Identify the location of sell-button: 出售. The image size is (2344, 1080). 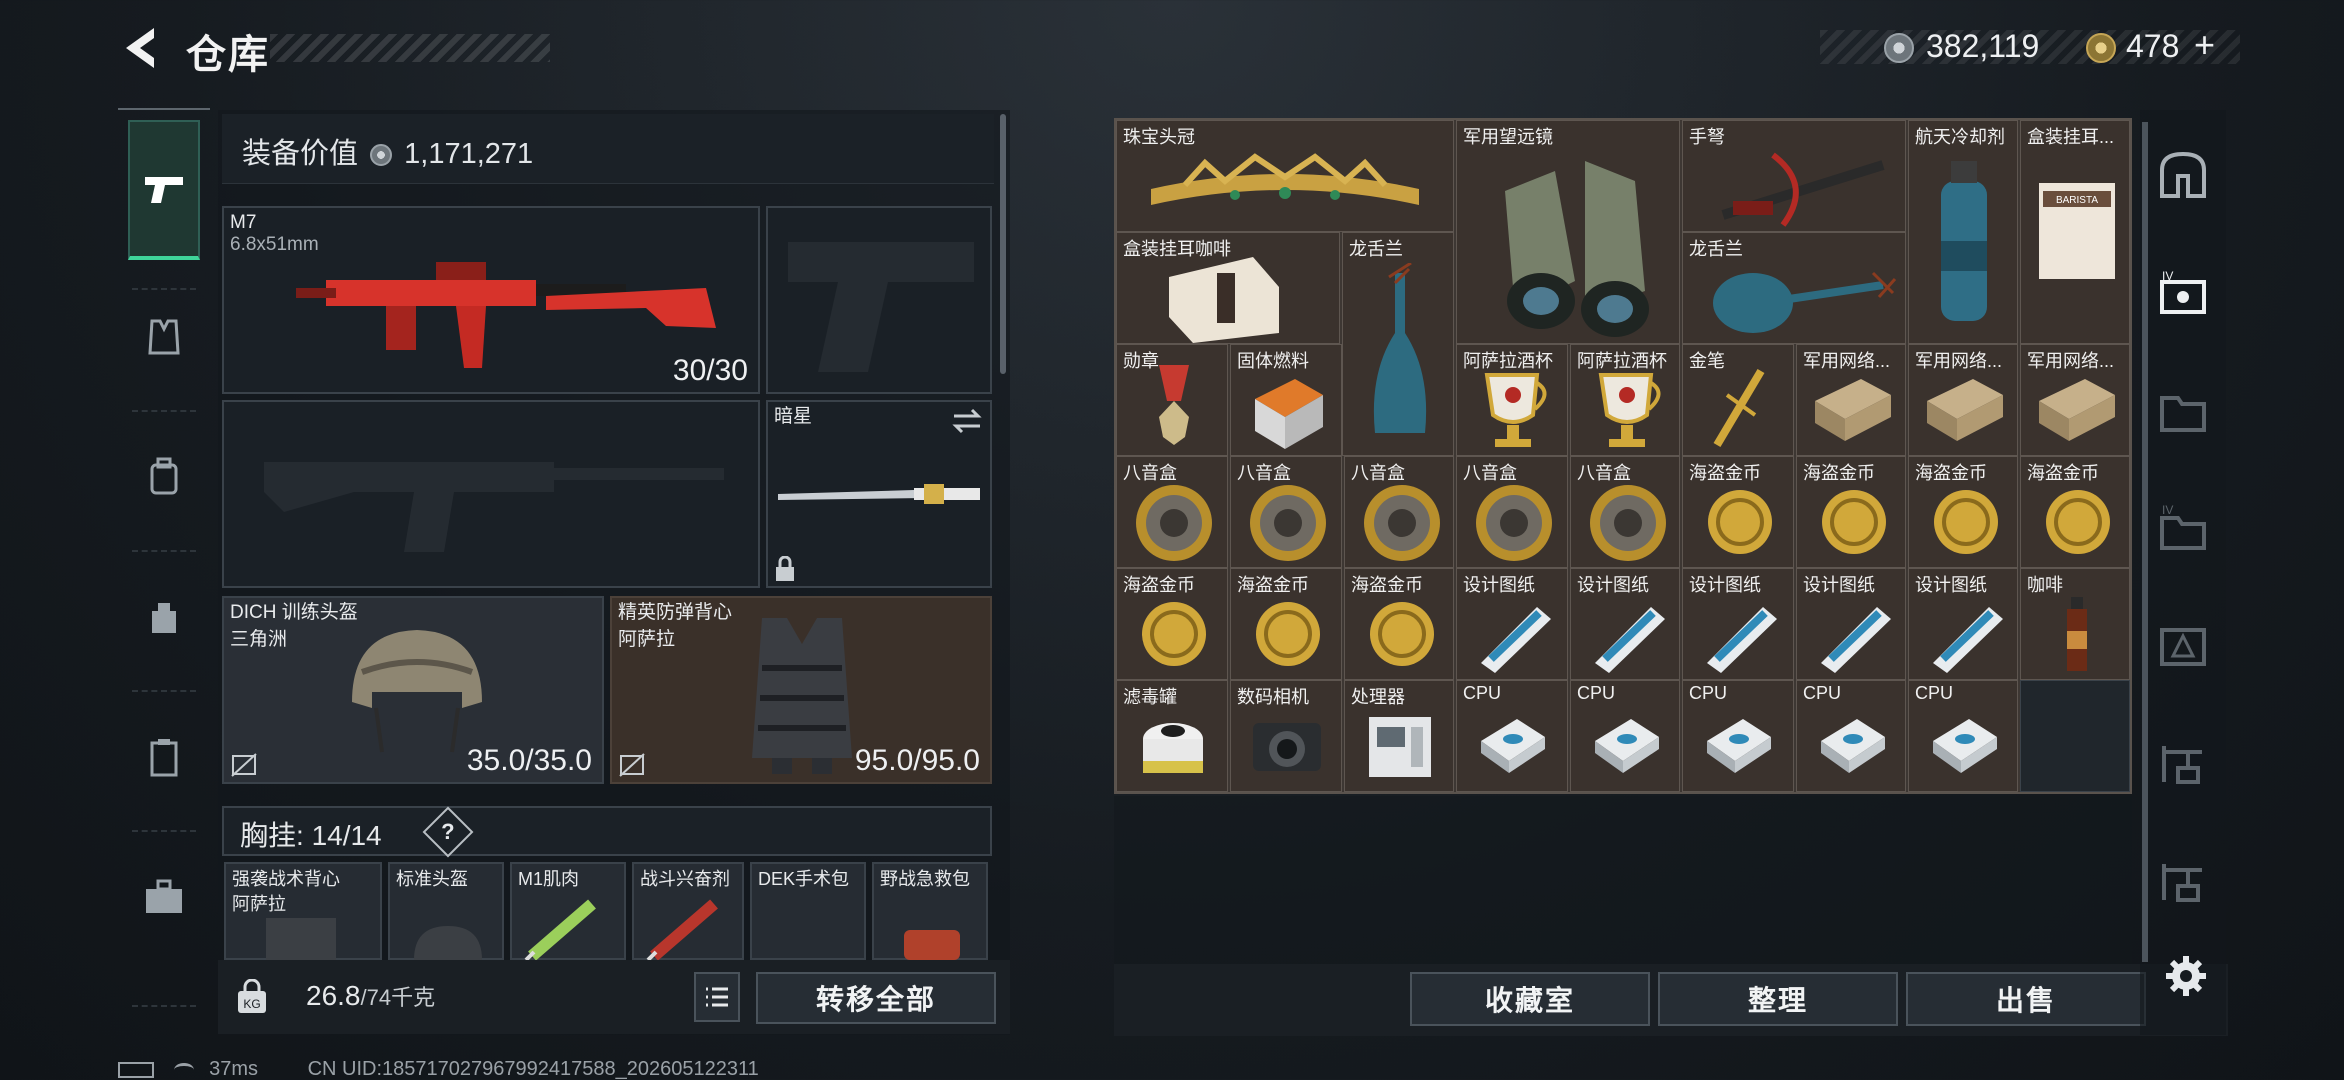
(2026, 999).